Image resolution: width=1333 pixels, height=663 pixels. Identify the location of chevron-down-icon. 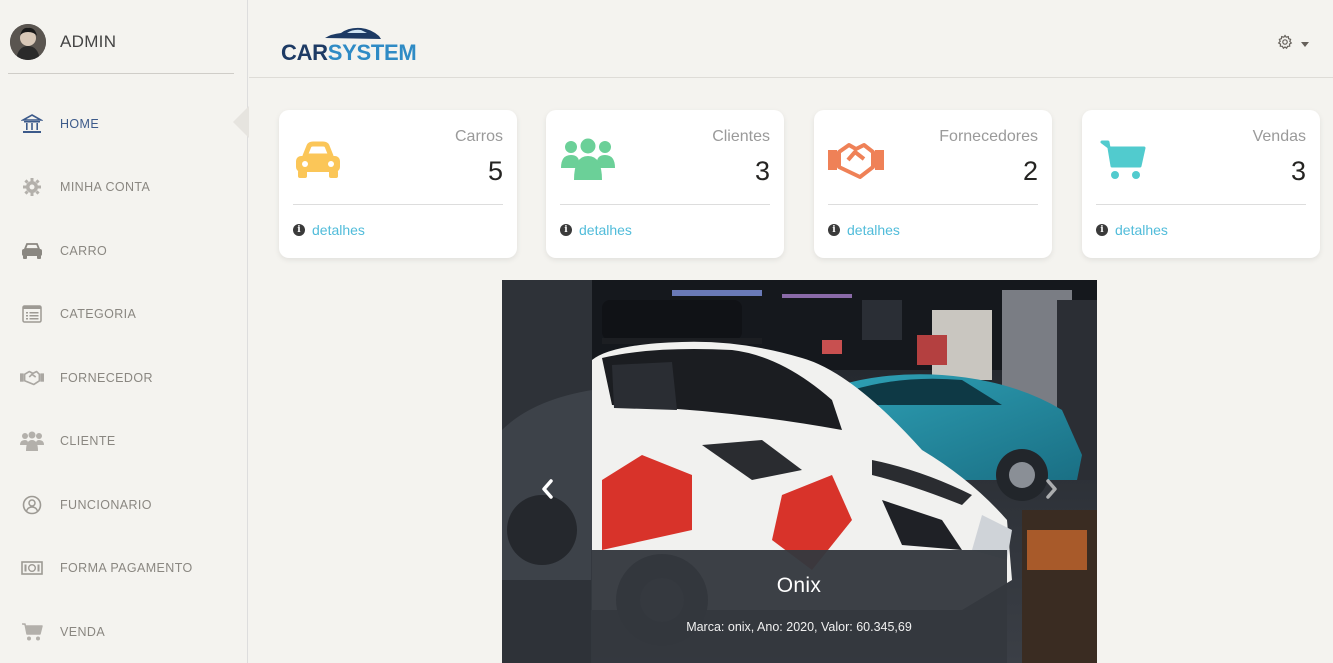
(1305, 44).